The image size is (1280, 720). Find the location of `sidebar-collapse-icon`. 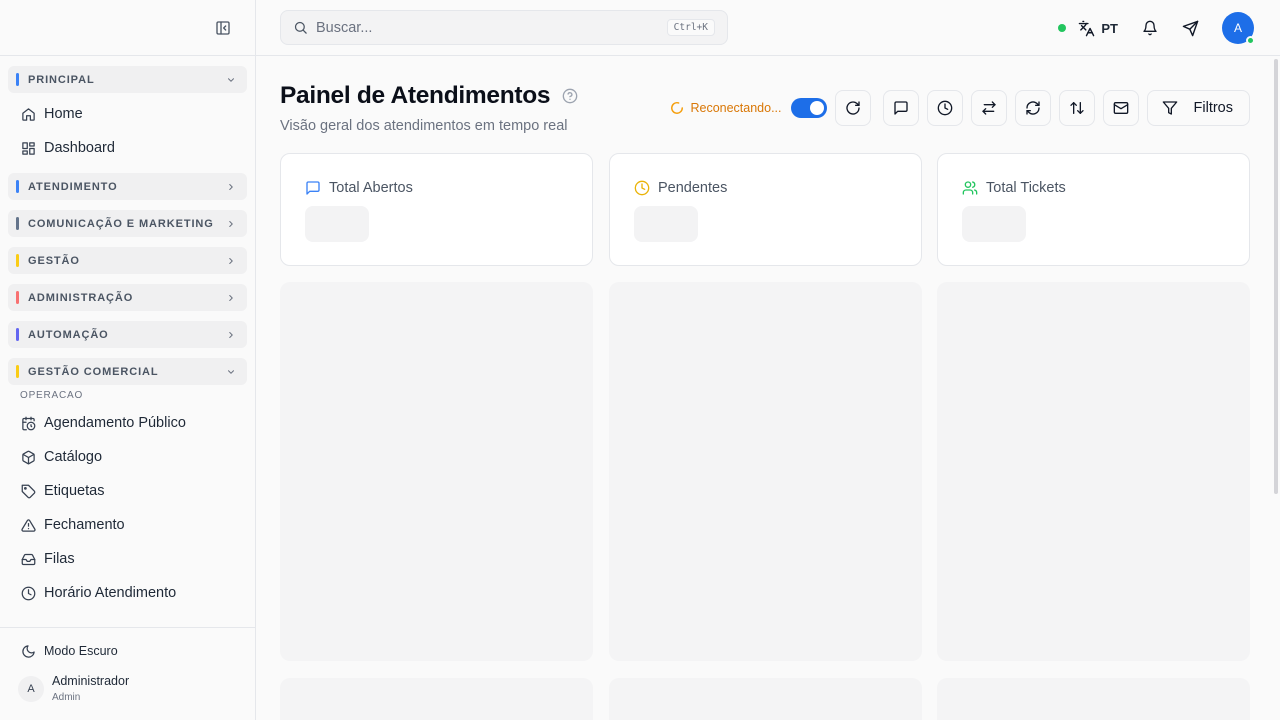

sidebar-collapse-icon is located at coordinates (223, 28).